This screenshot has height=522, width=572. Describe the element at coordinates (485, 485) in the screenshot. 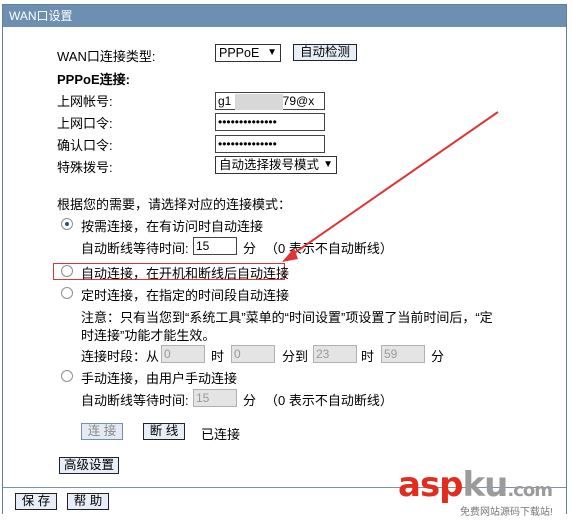

I see `watermark-ku: ku` at that location.